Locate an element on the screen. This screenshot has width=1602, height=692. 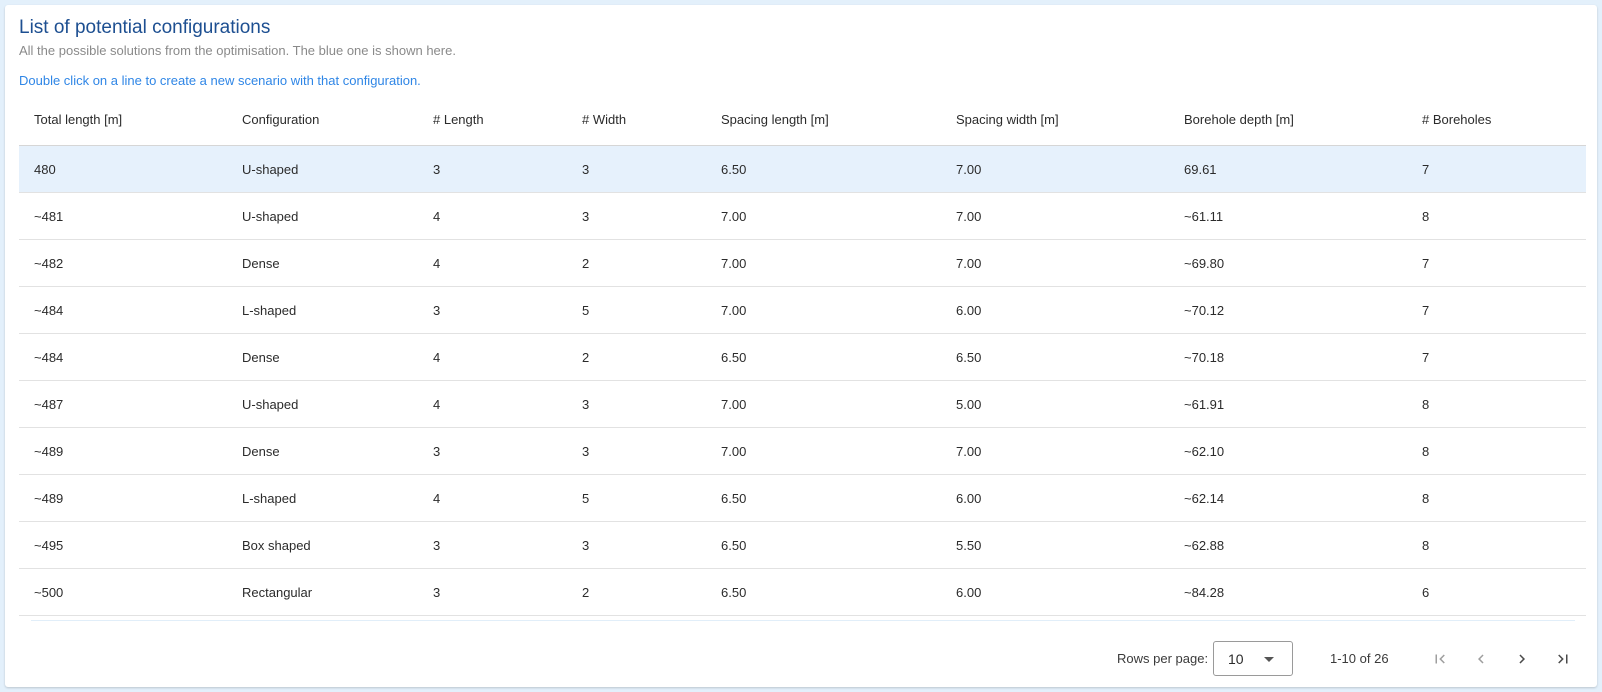
cell-total-length: ~481 is located at coordinates (49, 216).